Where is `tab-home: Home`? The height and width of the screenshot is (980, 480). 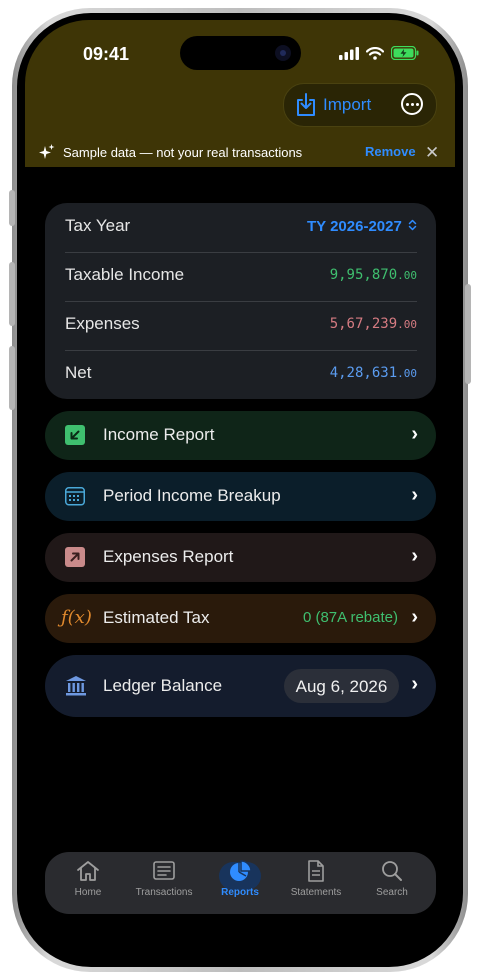
tab-home: Home is located at coordinates (88, 879).